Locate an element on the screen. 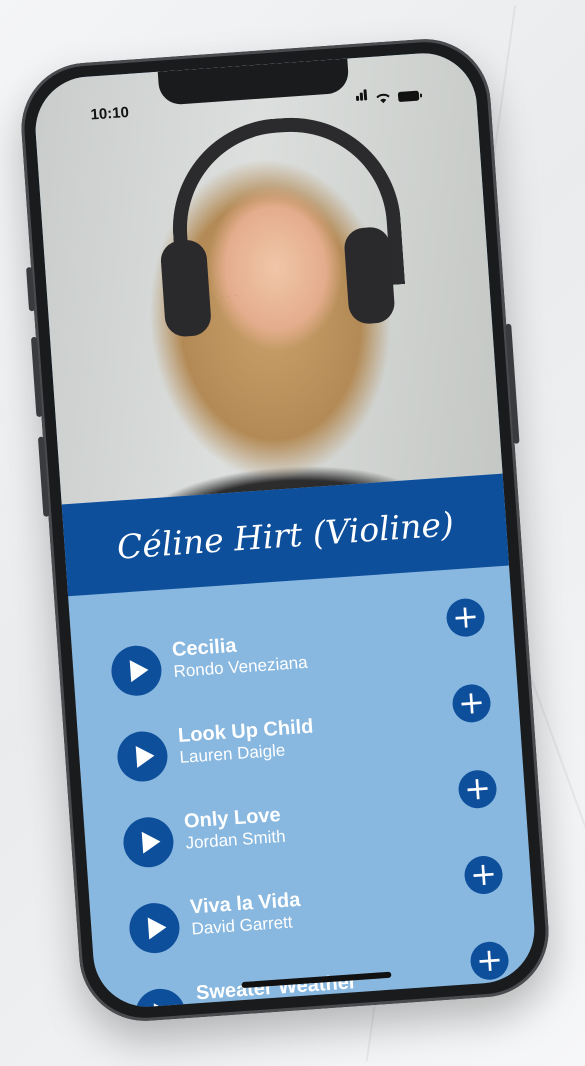 The image size is (585, 1066). headphone-ear-right is located at coordinates (369, 275).